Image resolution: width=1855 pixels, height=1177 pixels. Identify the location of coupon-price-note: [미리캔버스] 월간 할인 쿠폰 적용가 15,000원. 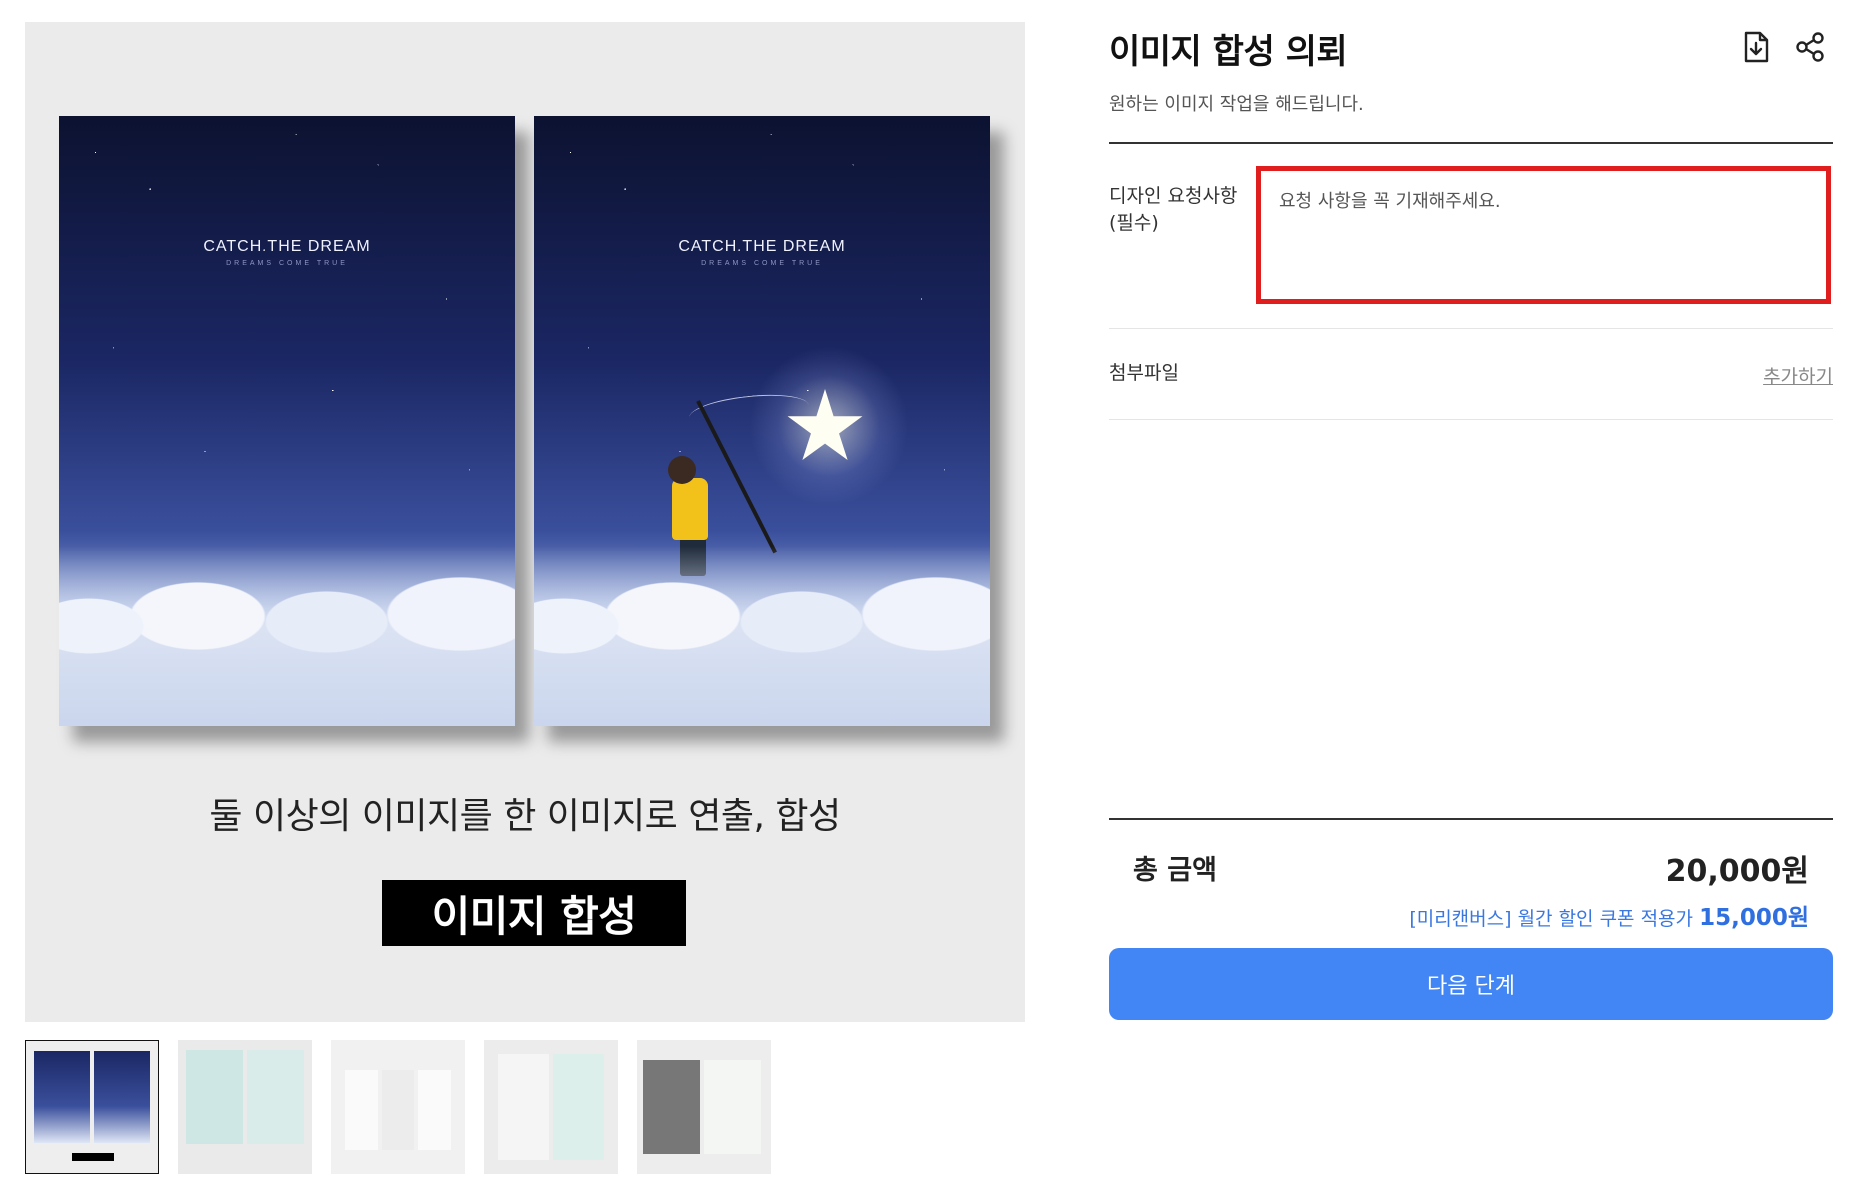
(1609, 915).